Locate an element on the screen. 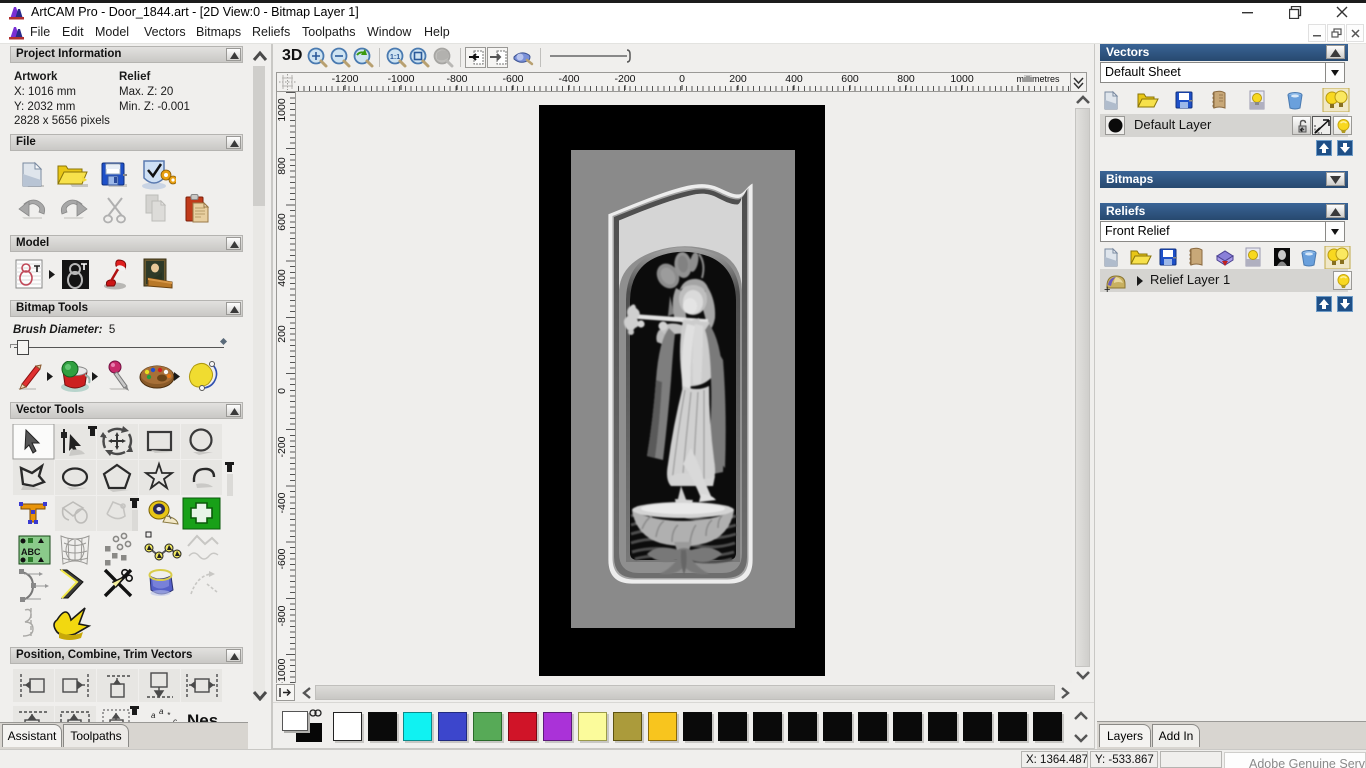  svg-text: 1:1 is located at coordinates (395, 57).